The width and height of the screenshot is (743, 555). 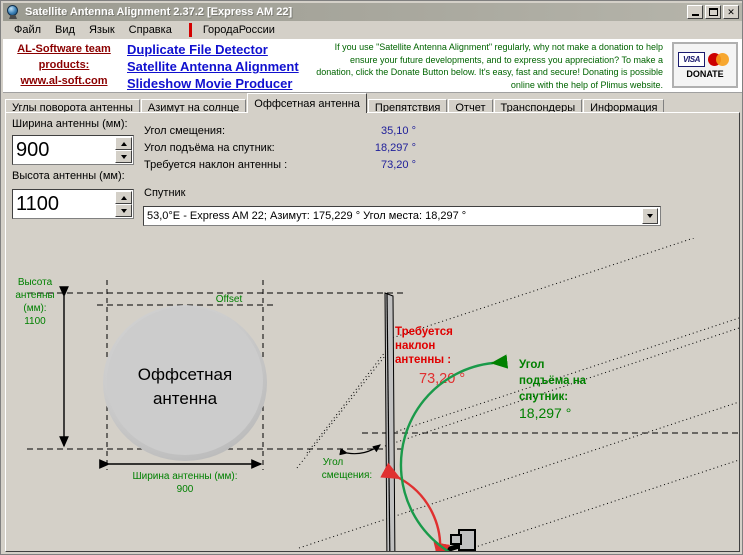 I want to click on offset-angle-label: Угол смещения:, so click(x=185, y=131).